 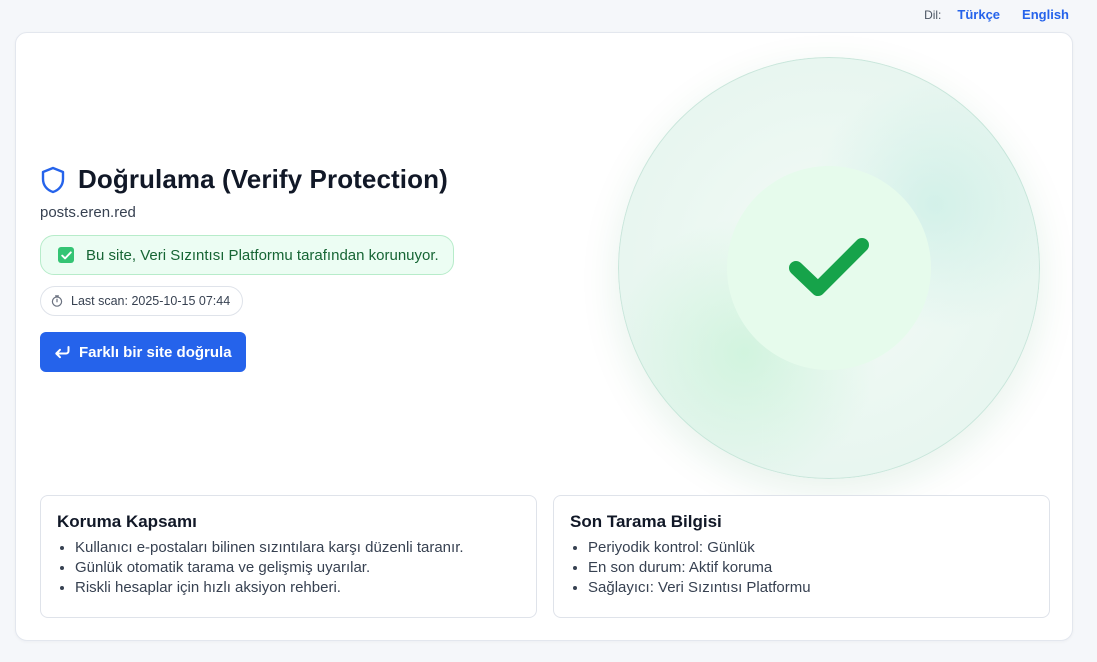 I want to click on site-domain: posts.eren.red, so click(x=88, y=212).